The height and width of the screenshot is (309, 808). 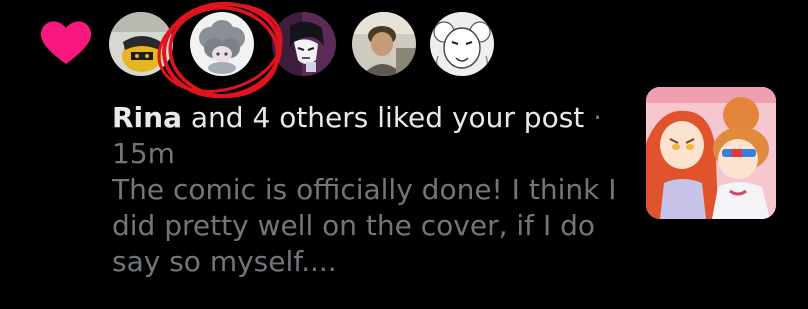 I want to click on yellow-character-avatar, so click(x=141, y=44).